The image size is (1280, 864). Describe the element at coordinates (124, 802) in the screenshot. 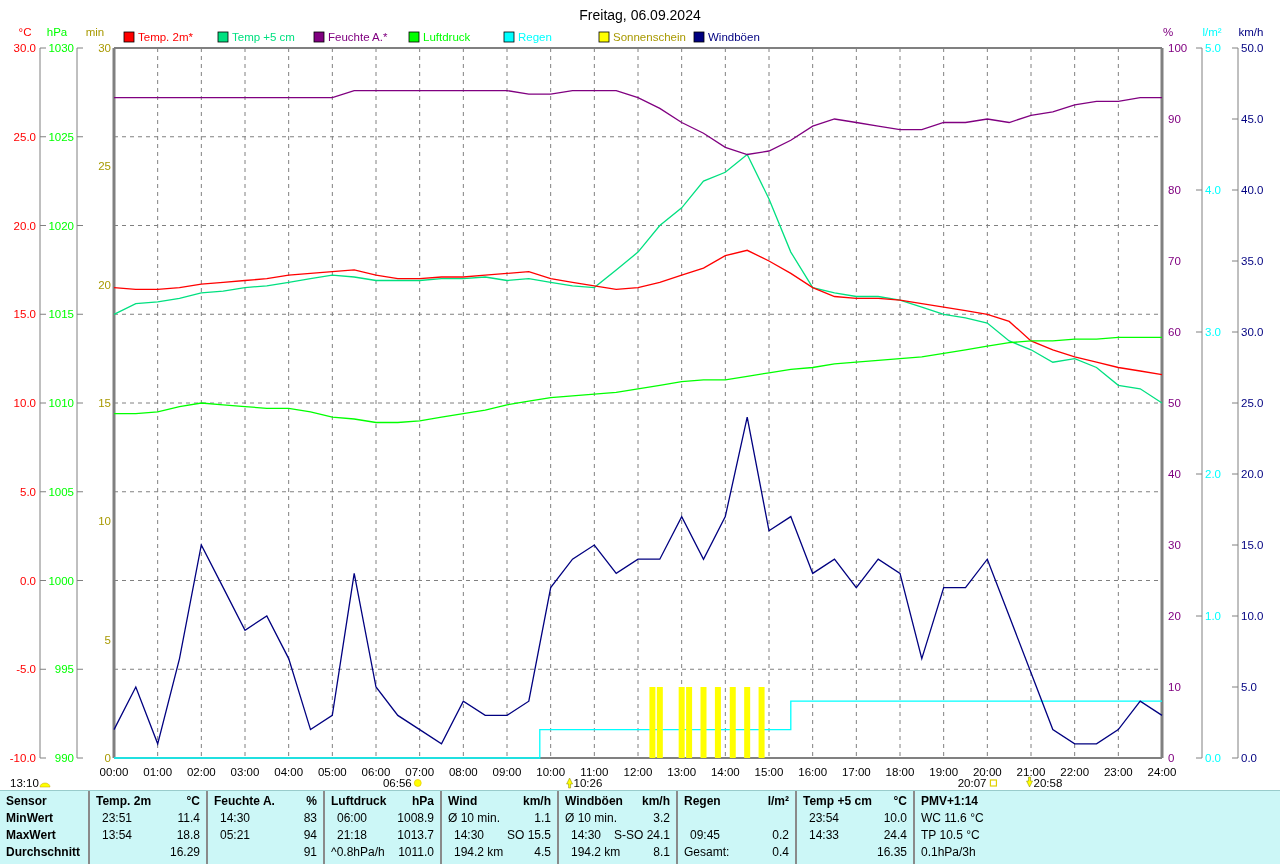

I see `column-header: Temp. 2m` at that location.